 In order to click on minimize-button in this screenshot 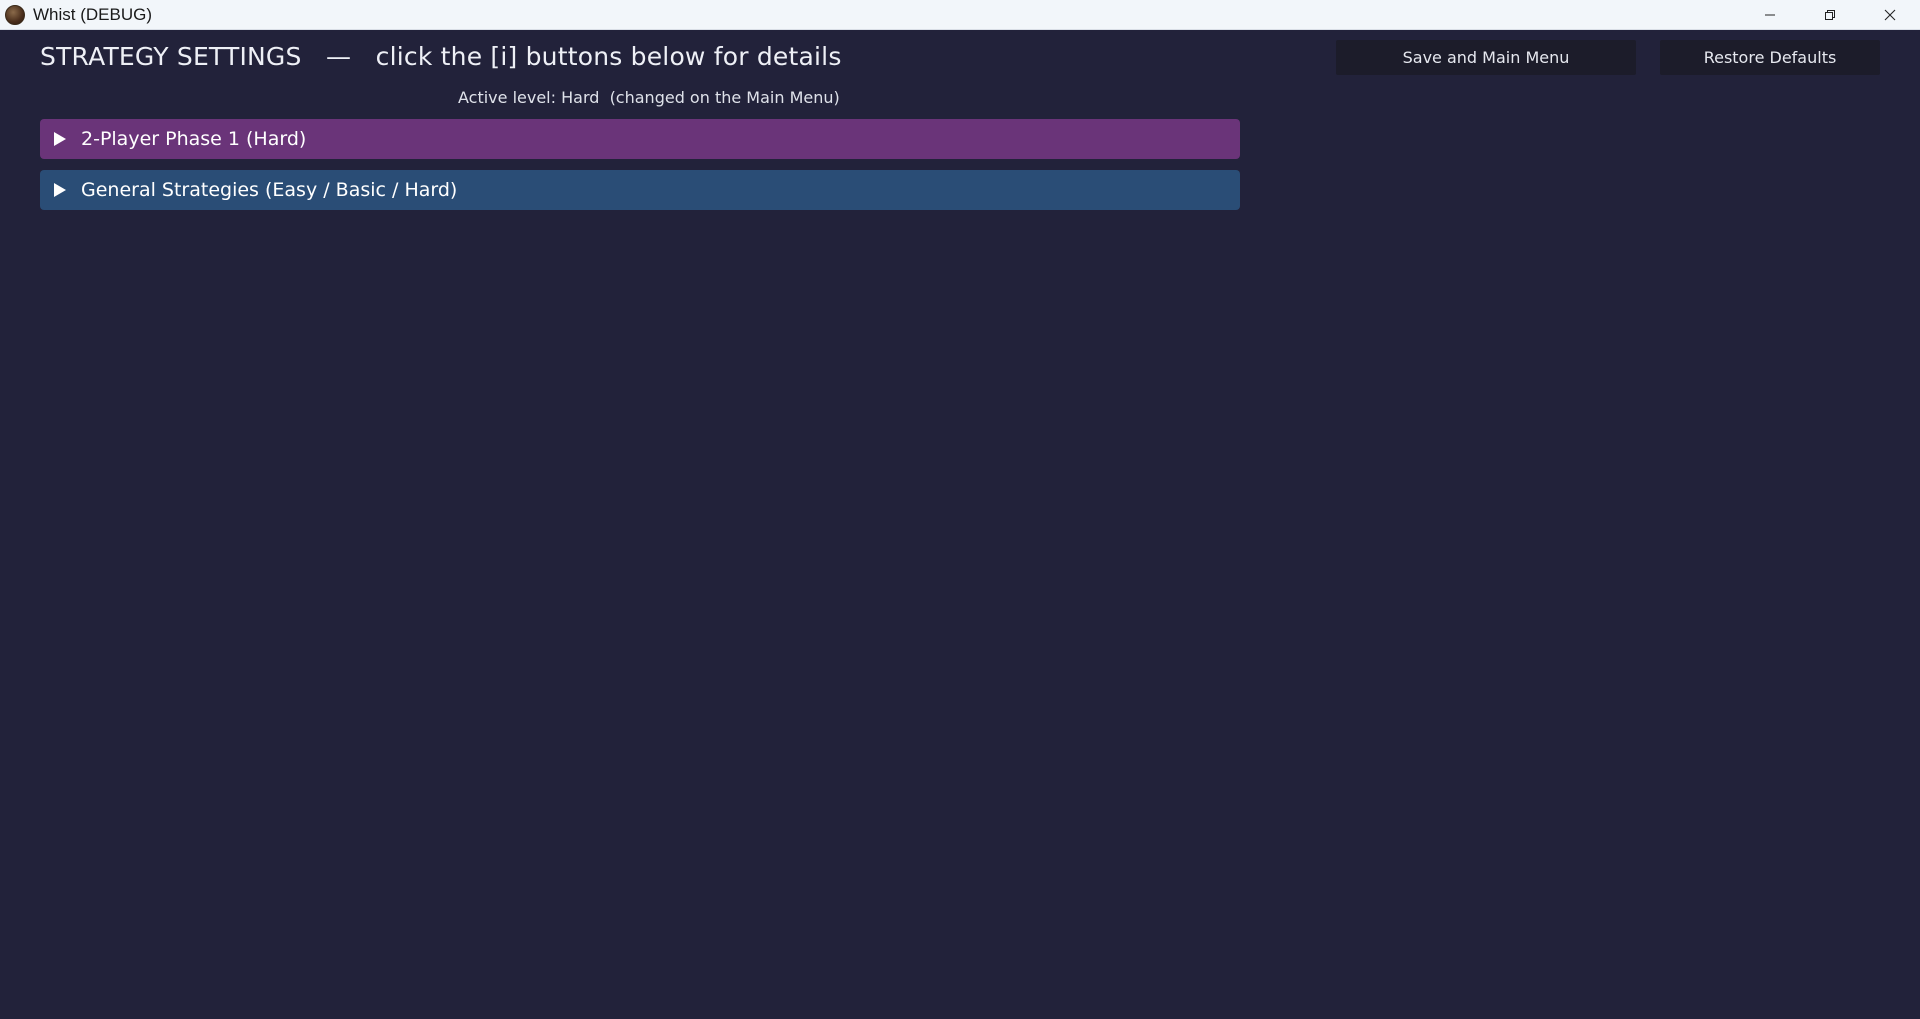, I will do `click(1770, 15)`.